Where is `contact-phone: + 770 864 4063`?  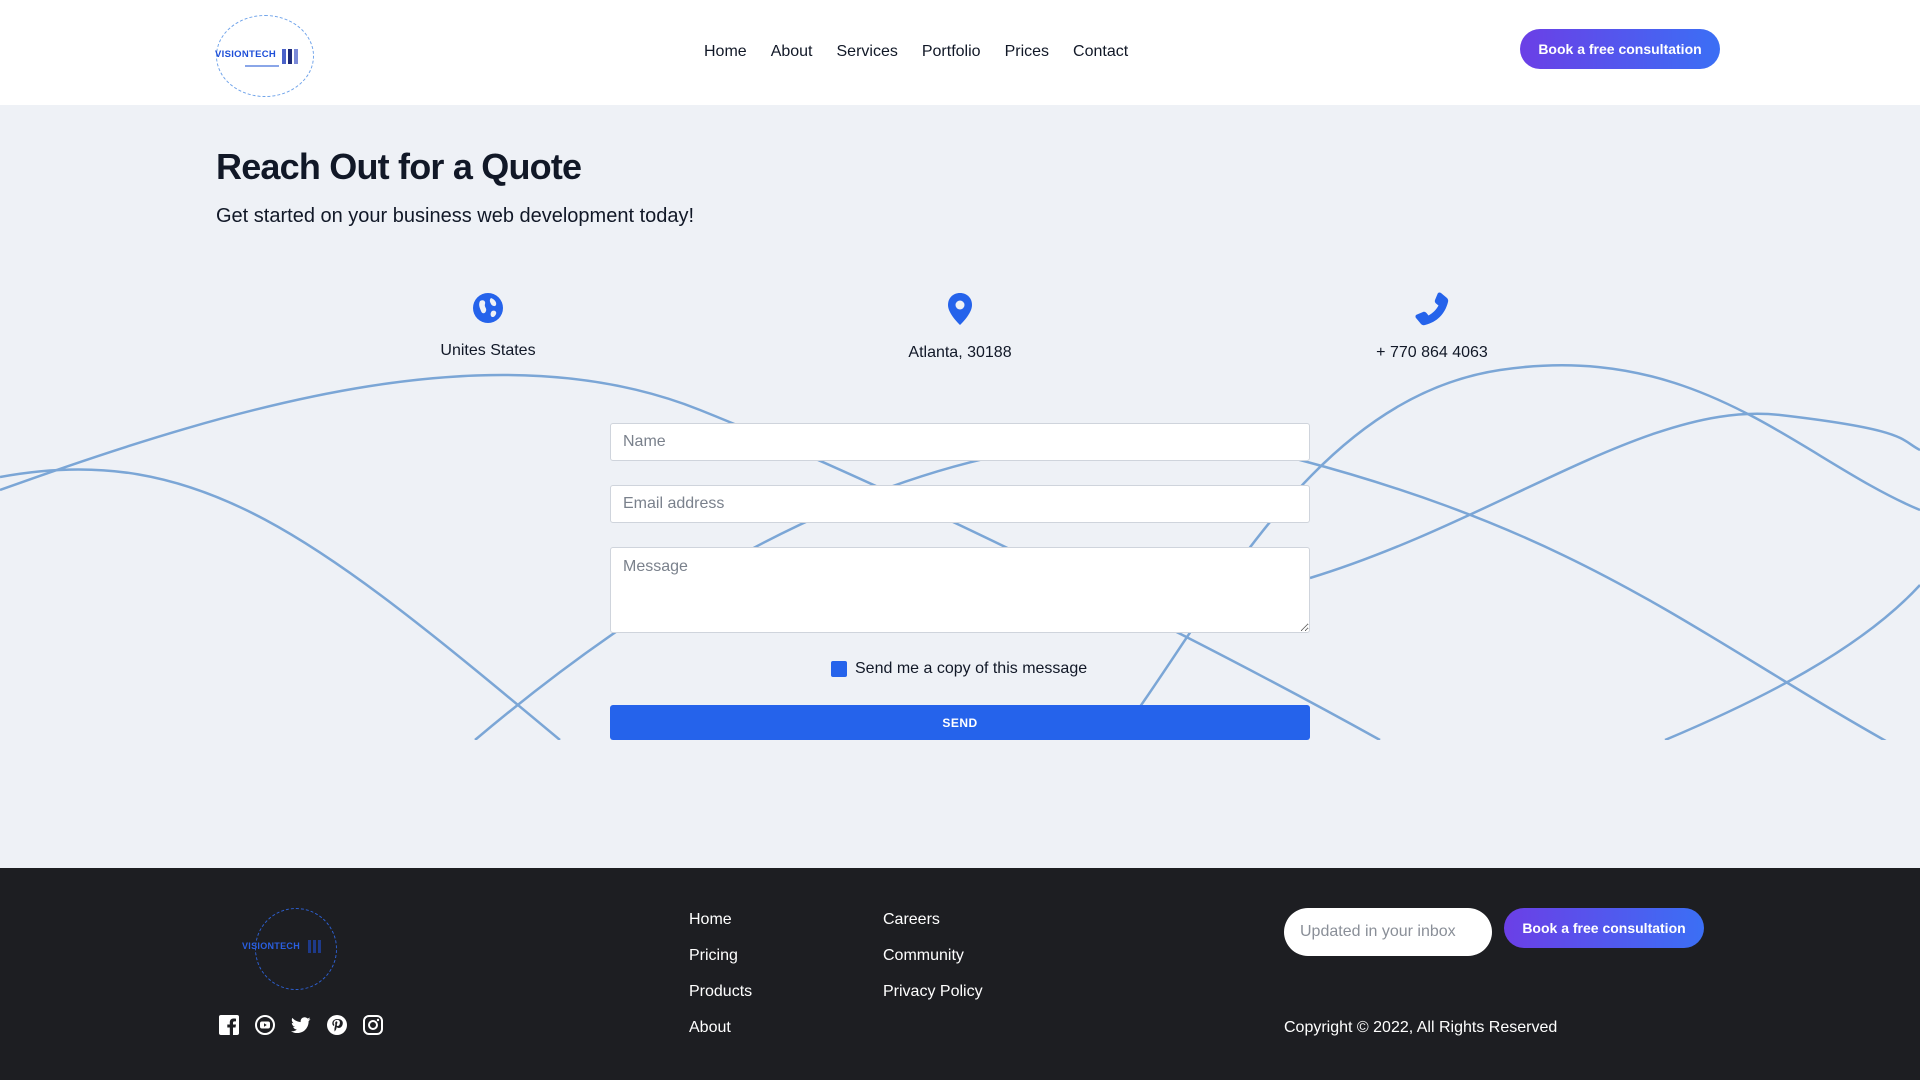 contact-phone: + 770 864 4063 is located at coordinates (1432, 327).